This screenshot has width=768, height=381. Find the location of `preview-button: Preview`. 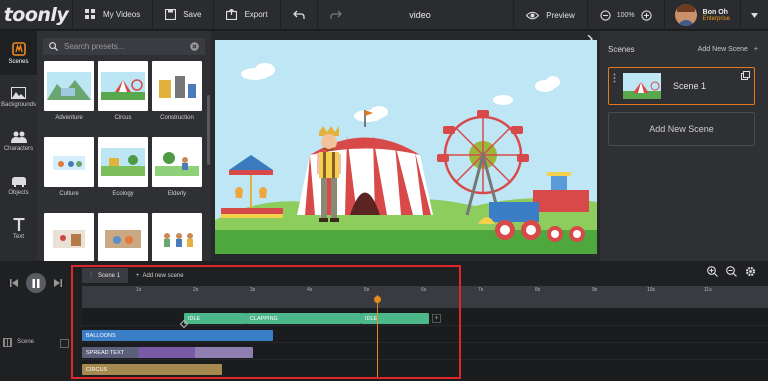

preview-button: Preview is located at coordinates (549, 15).